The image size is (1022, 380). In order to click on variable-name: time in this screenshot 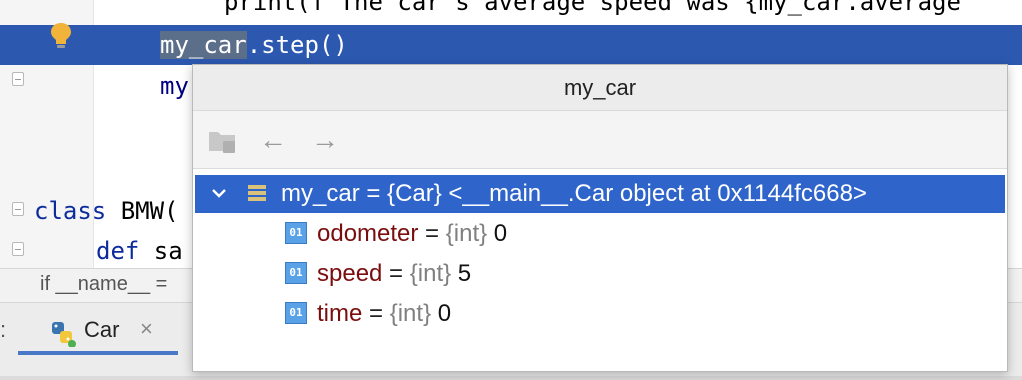, I will do `click(340, 313)`.